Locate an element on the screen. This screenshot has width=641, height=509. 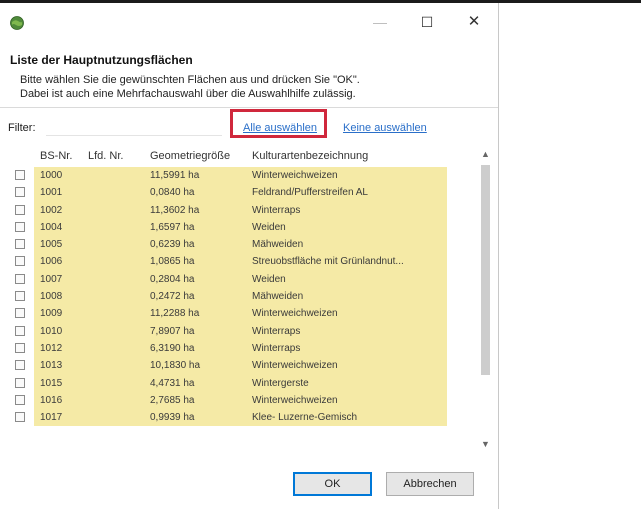
table-row: 1005 0,6239 ha Mähweiden is located at coordinates (242, 245).